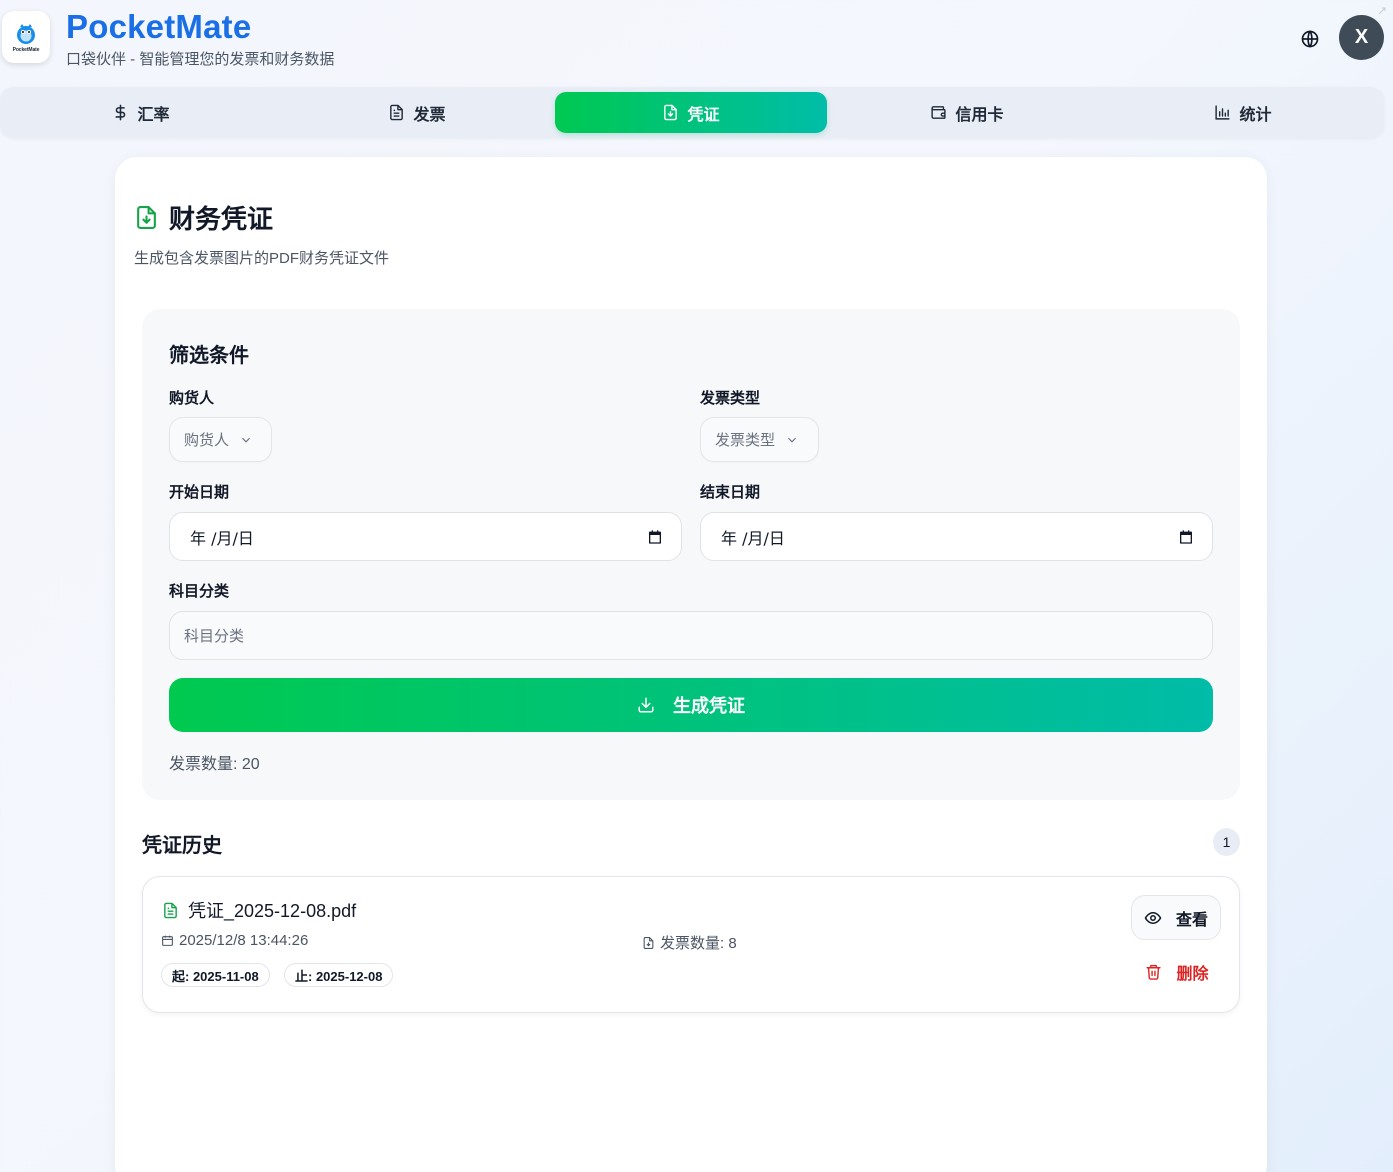 This screenshot has width=1393, height=1172. I want to click on end-date-label: 结束日期, so click(730, 492).